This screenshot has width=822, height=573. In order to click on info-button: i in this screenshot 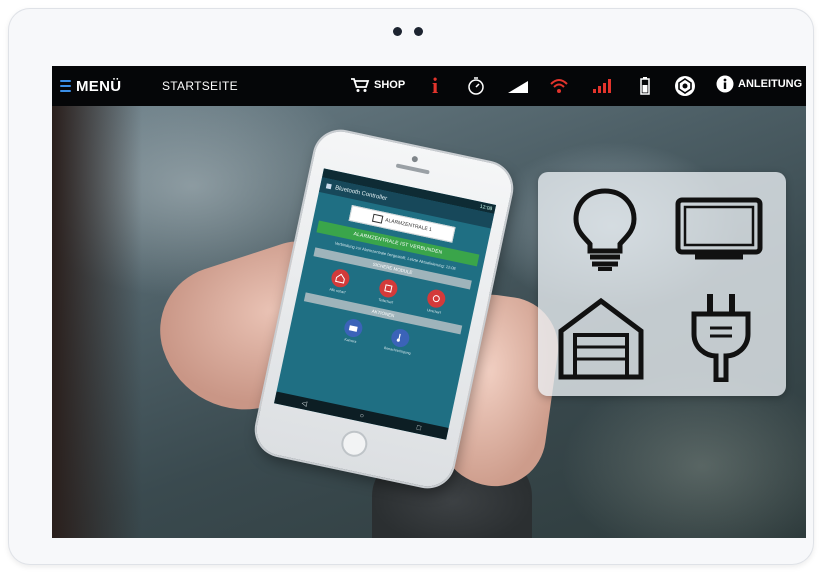, I will do `click(435, 86)`.